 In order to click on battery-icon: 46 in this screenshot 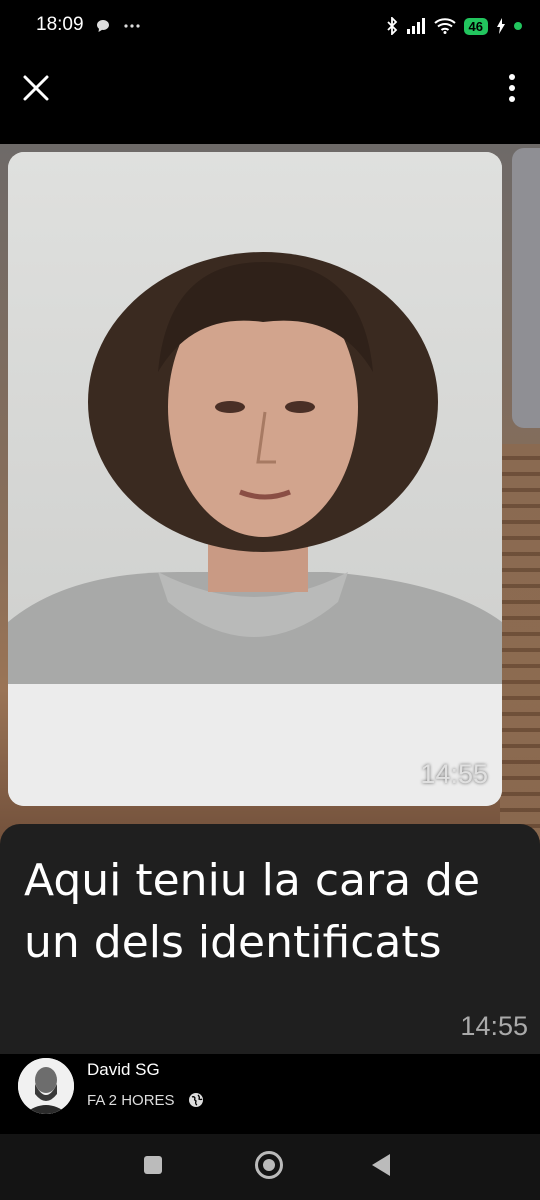, I will do `click(475, 26)`.